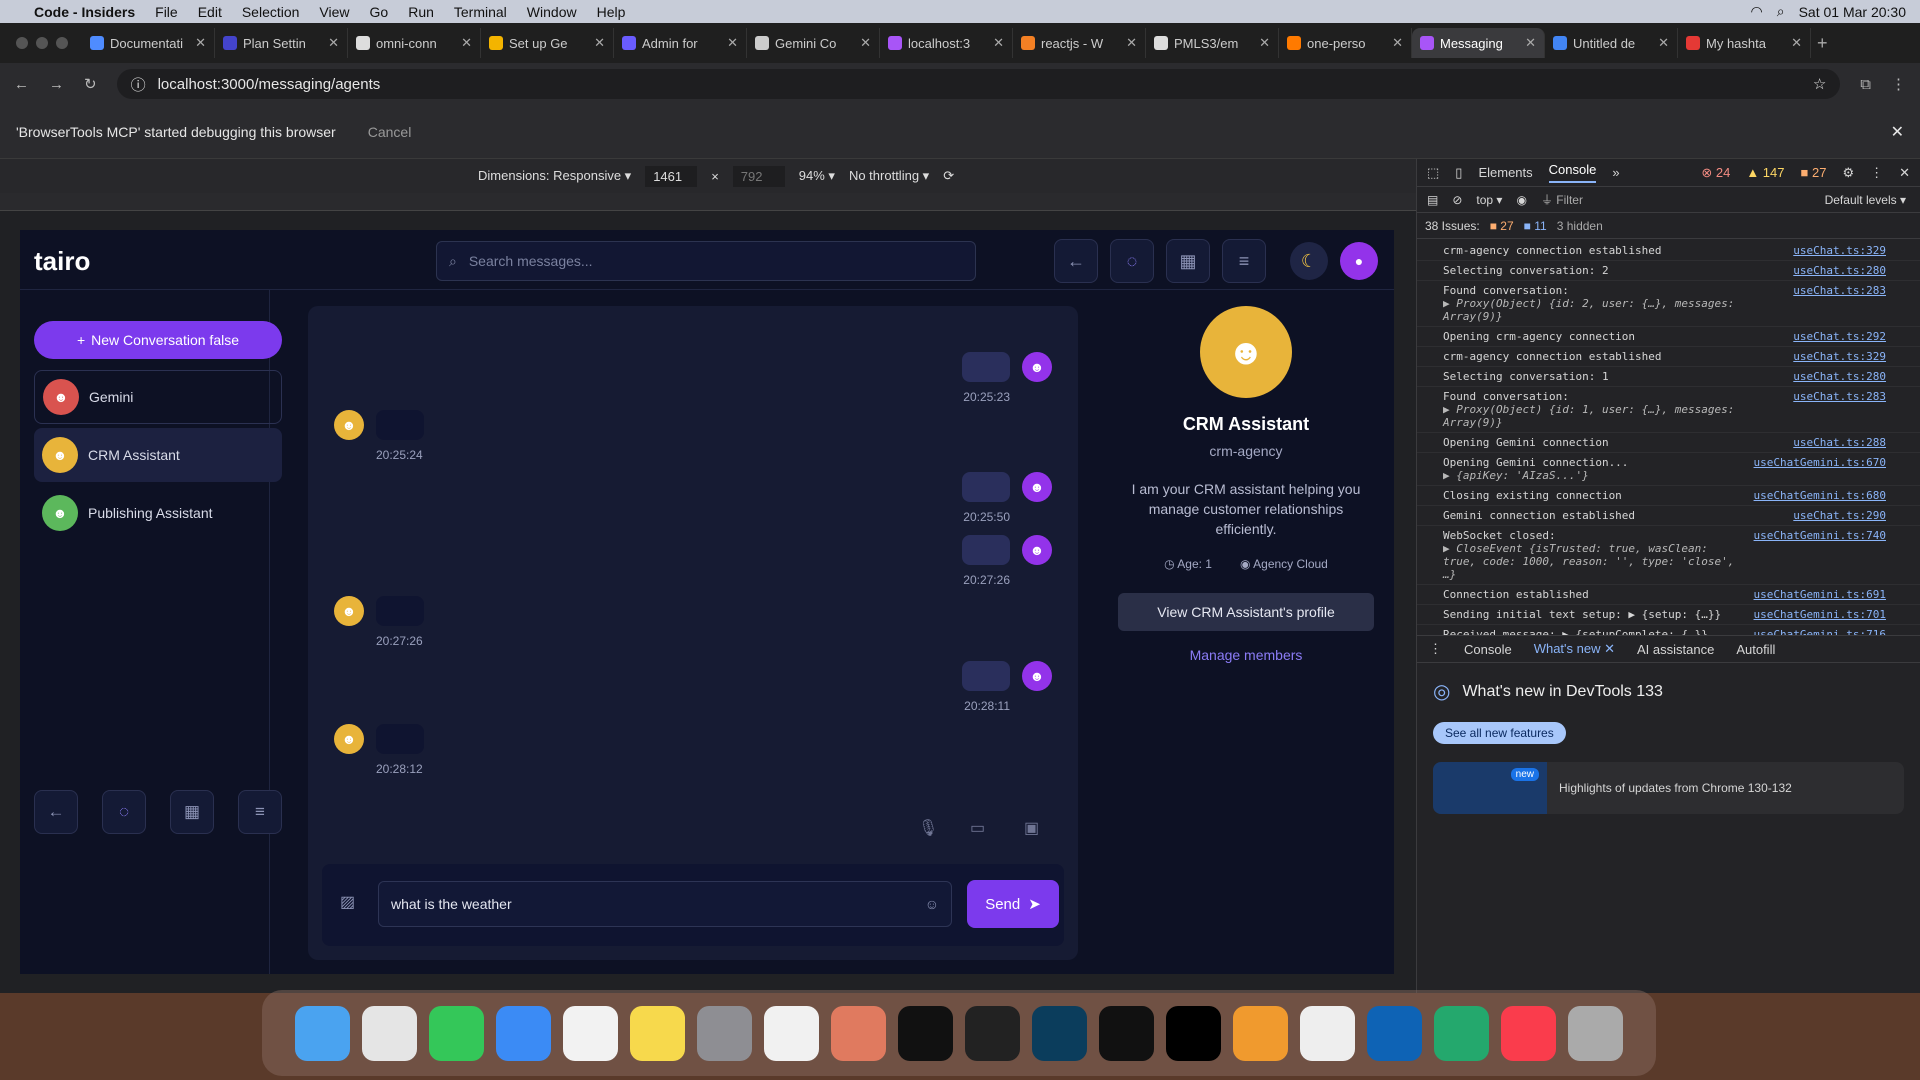  Describe the element at coordinates (1505, 172) in the screenshot. I see `tab-elements: Elements` at that location.